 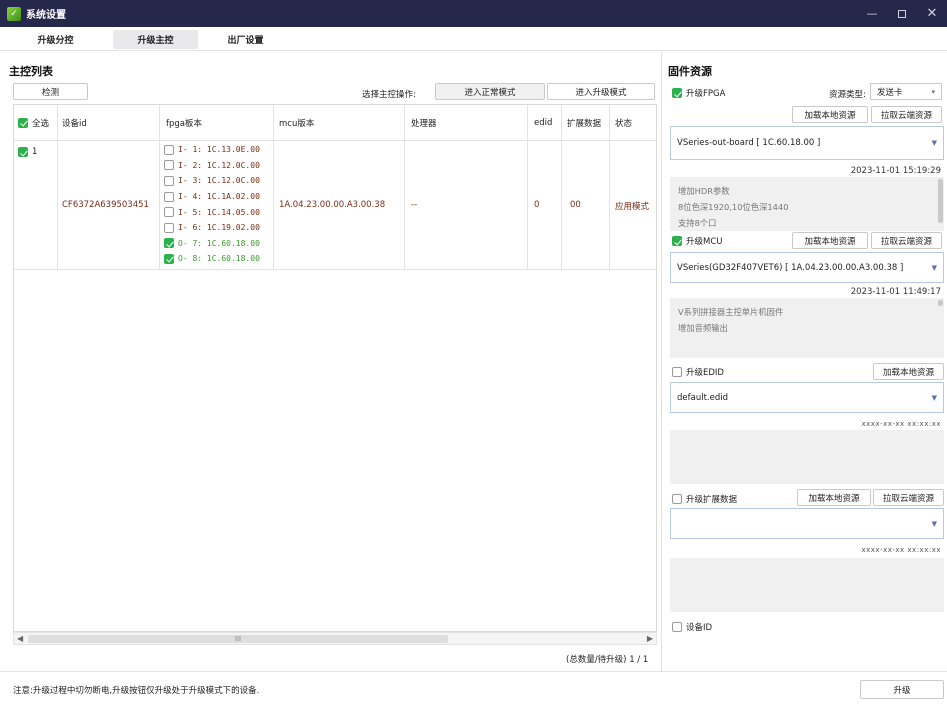 I want to click on select-all-header: 全选, so click(x=33, y=122).